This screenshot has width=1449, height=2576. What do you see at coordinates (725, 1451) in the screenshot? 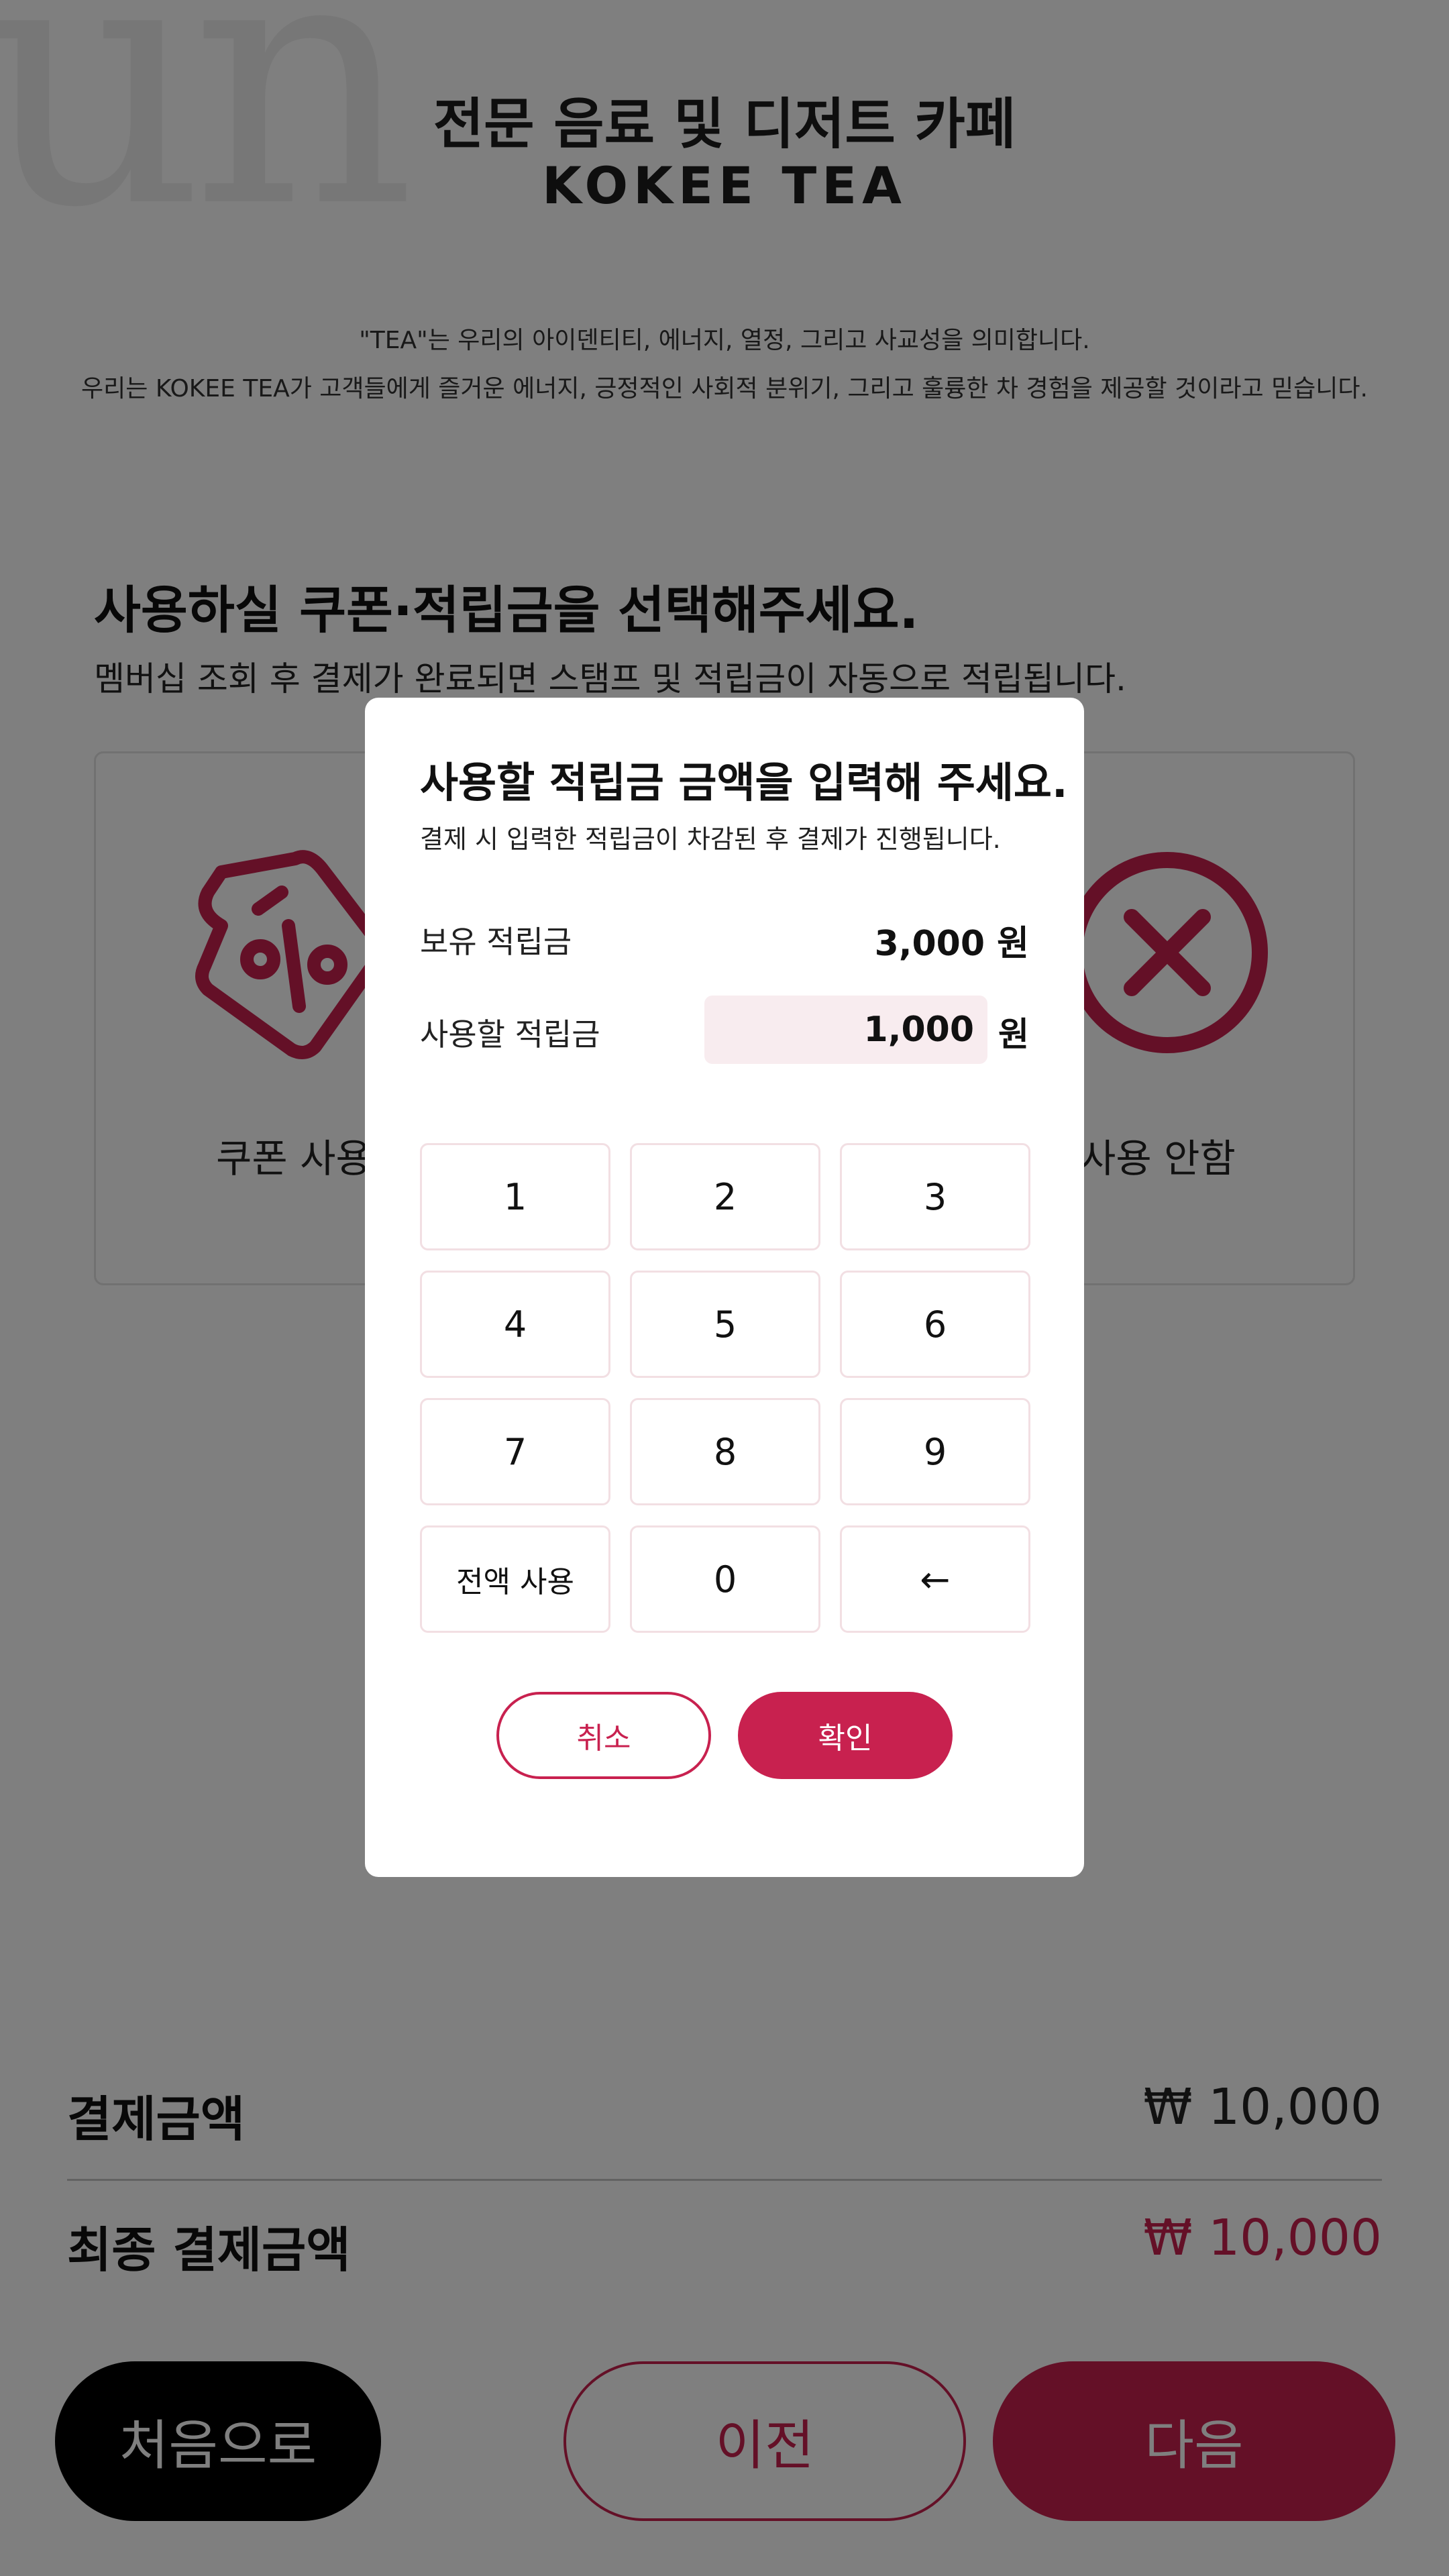
I see `key-8: 8` at bounding box center [725, 1451].